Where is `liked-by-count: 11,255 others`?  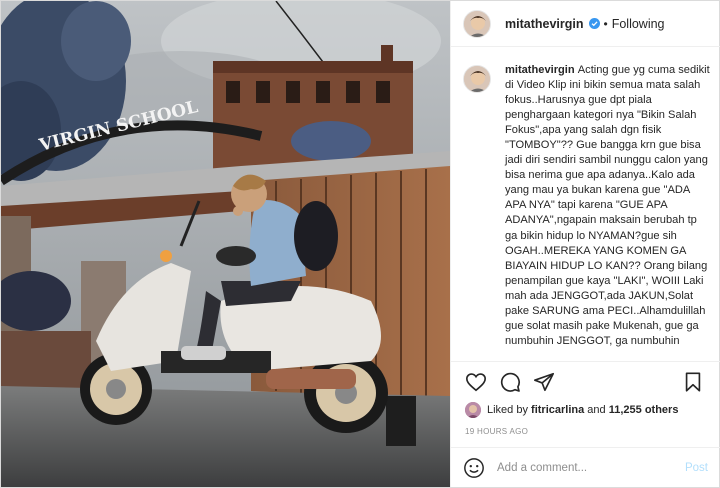
liked-by-count: 11,255 others is located at coordinates (644, 410).